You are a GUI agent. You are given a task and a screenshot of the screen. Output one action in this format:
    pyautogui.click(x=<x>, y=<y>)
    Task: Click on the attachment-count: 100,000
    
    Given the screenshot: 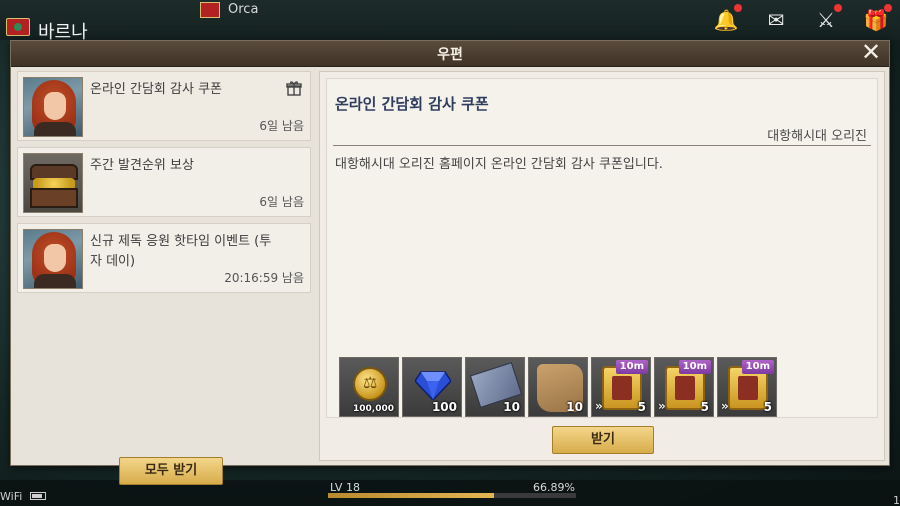 What is the action you would take?
    pyautogui.click(x=373, y=409)
    